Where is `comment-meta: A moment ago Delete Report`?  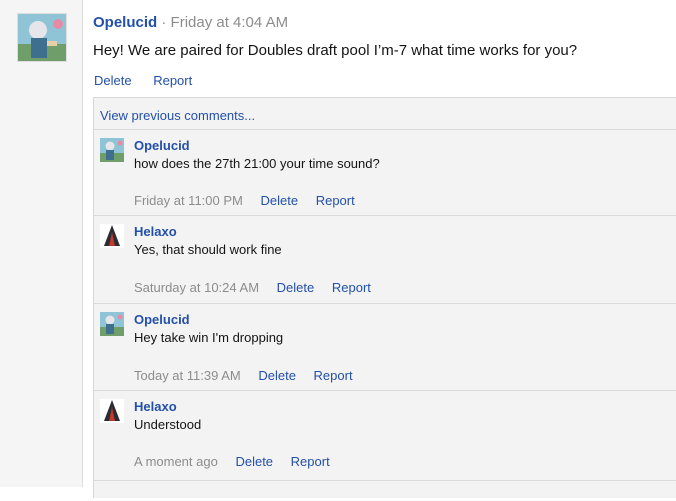 comment-meta: A moment ago Delete Report is located at coordinates (239, 461).